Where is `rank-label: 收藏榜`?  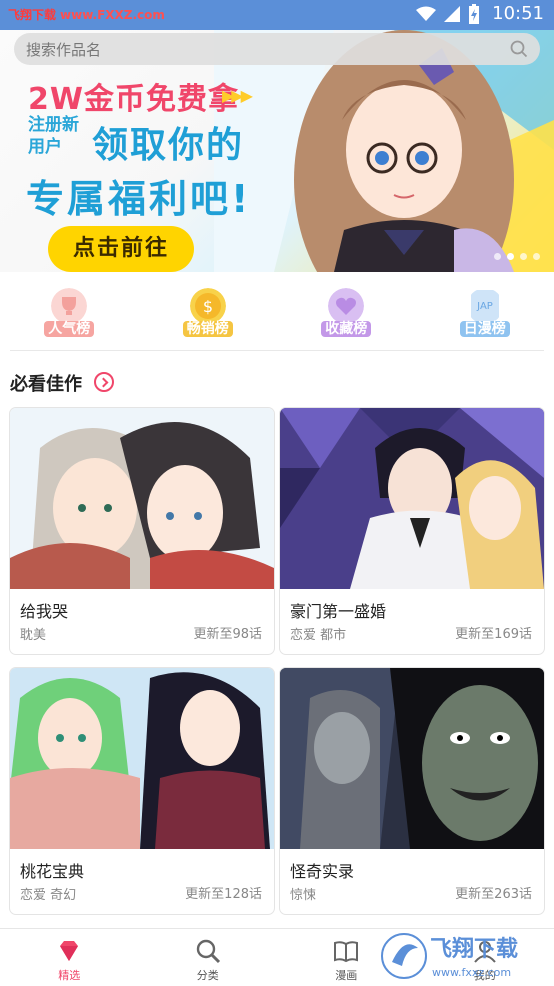
rank-label: 收藏榜 is located at coordinates (346, 329).